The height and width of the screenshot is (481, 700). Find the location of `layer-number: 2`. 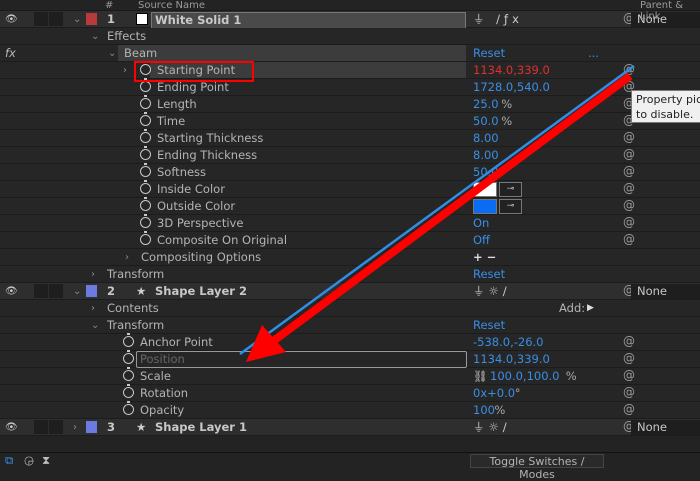

layer-number: 2 is located at coordinates (111, 291).